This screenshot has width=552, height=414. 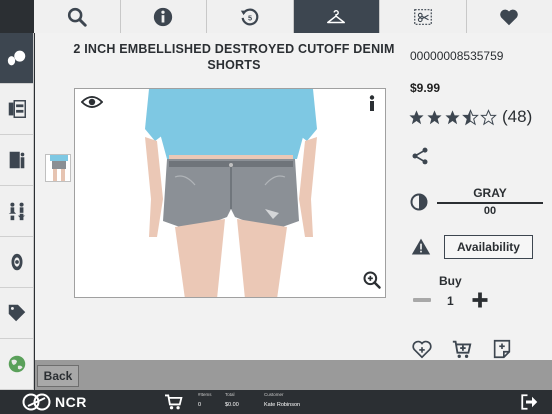 I want to click on sidebar-item-customer, so click(x=16, y=58).